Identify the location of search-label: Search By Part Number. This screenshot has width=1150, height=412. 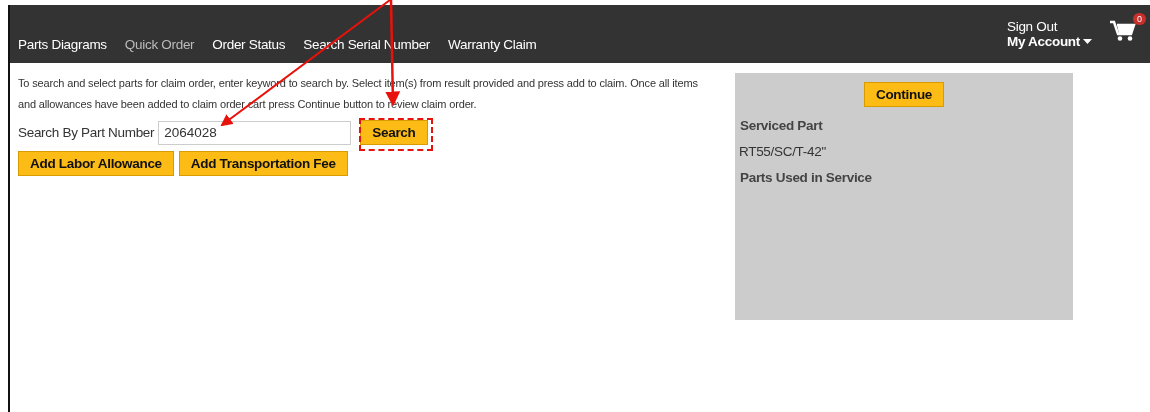
(86, 132).